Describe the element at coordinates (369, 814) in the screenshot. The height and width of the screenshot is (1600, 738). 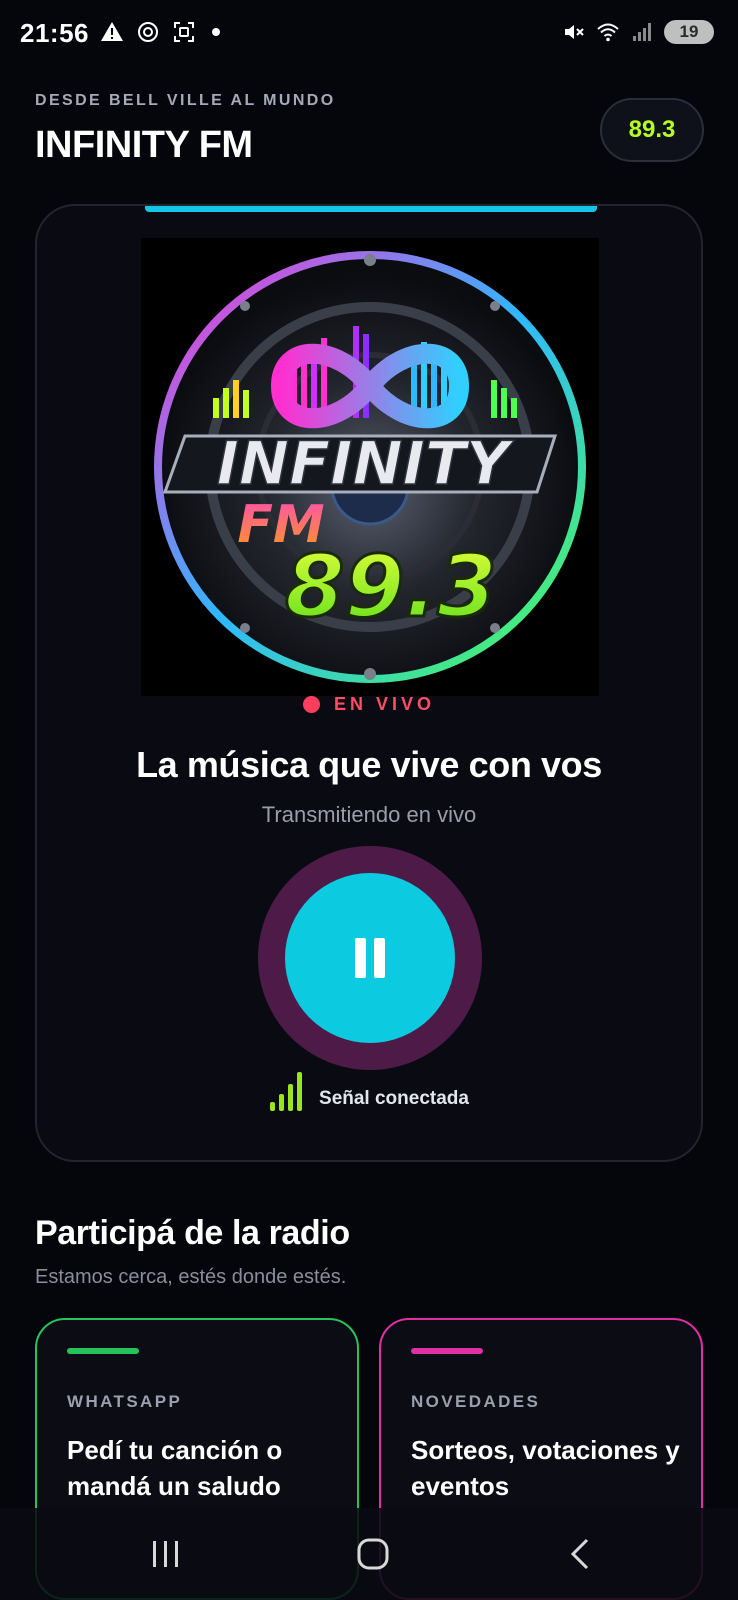
I see `stream-status: Transmitiendo en vivo` at that location.